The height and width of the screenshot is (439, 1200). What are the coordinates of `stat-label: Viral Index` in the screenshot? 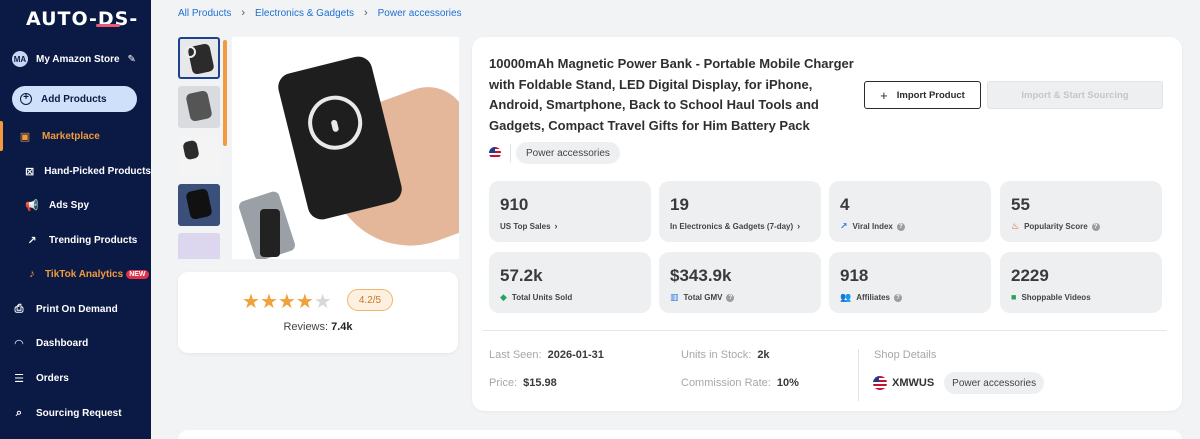 It's located at (872, 226).